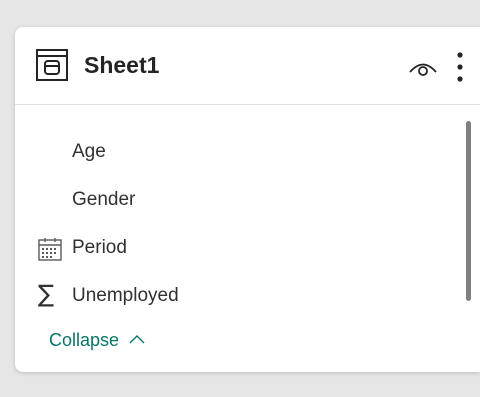  Describe the element at coordinates (460, 67) in the screenshot. I see `more-options-icon` at that location.